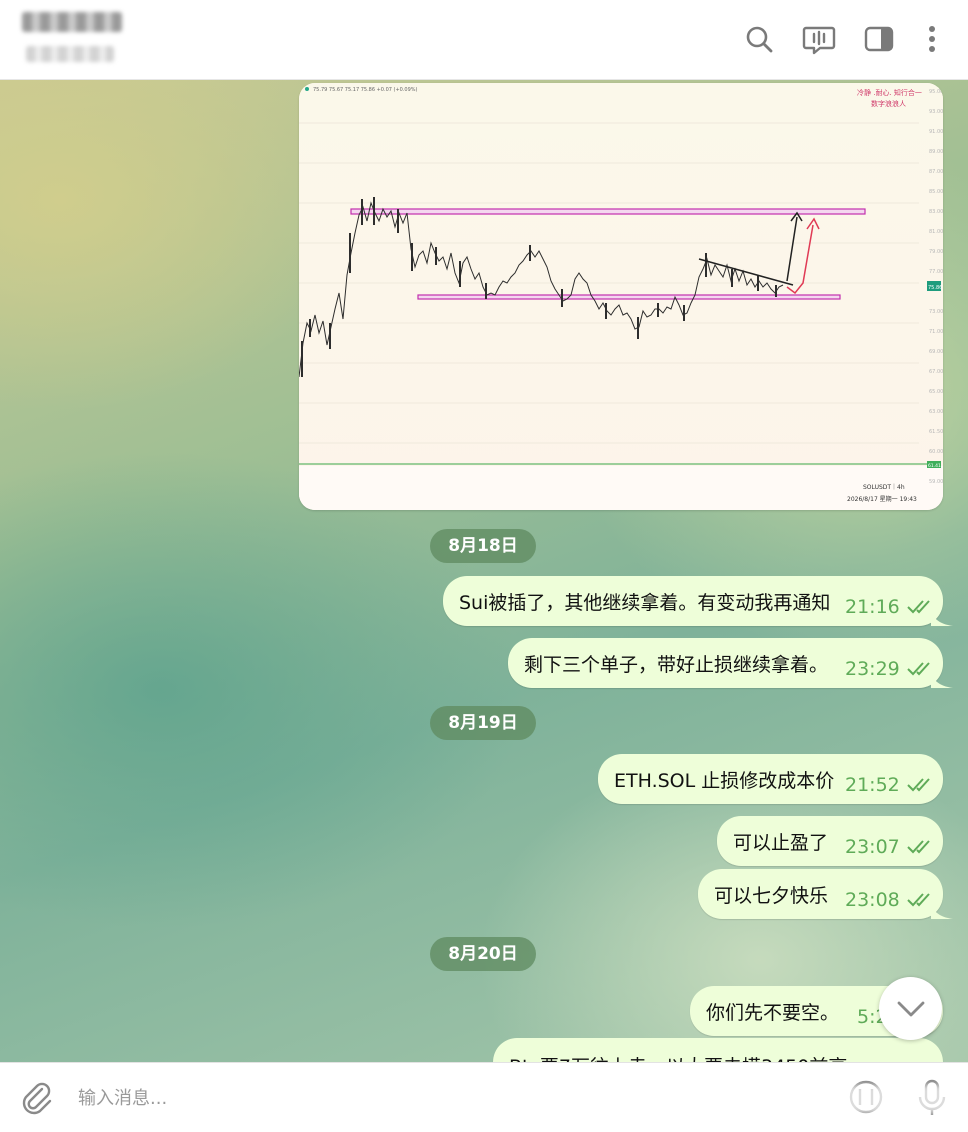  What do you see at coordinates (884, 487) in the screenshot?
I see `chart-symbol: SOLUSDT｜4h` at bounding box center [884, 487].